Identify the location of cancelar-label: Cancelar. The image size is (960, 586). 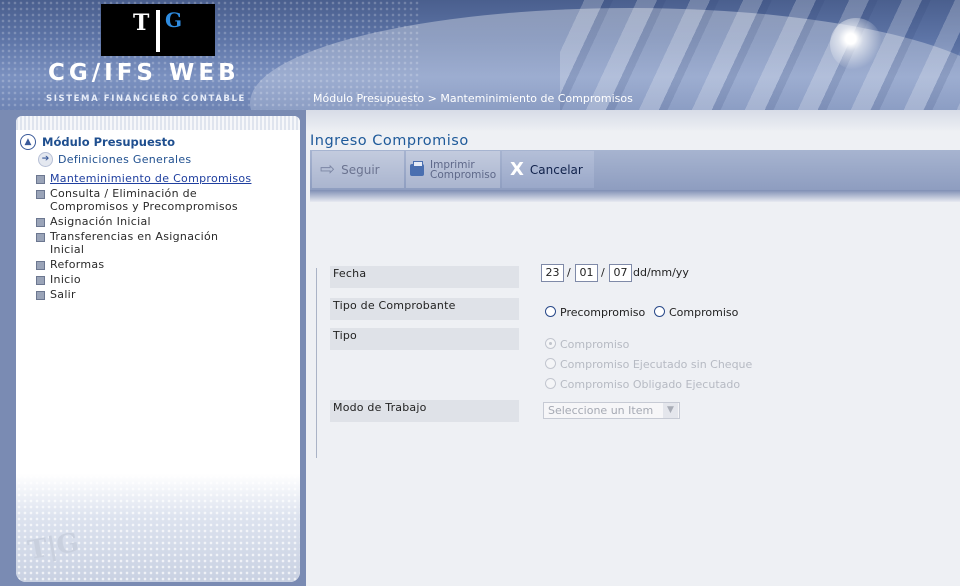
(556, 169).